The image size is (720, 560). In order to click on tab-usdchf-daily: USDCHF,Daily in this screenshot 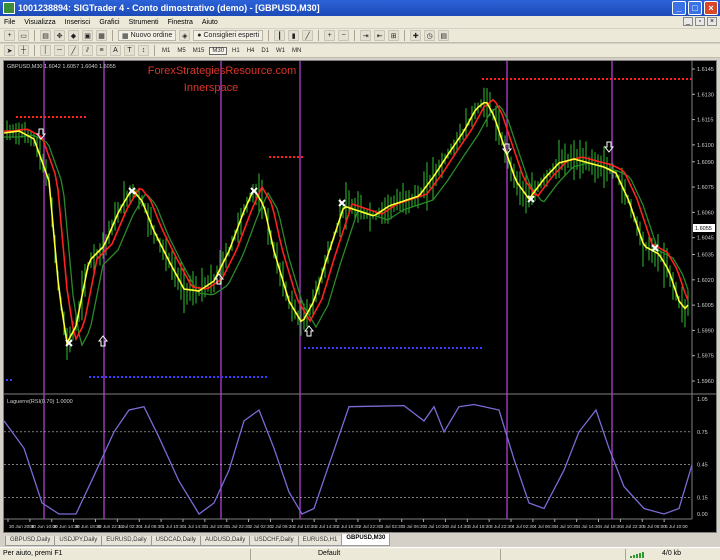, I will do `click(274, 541)`.